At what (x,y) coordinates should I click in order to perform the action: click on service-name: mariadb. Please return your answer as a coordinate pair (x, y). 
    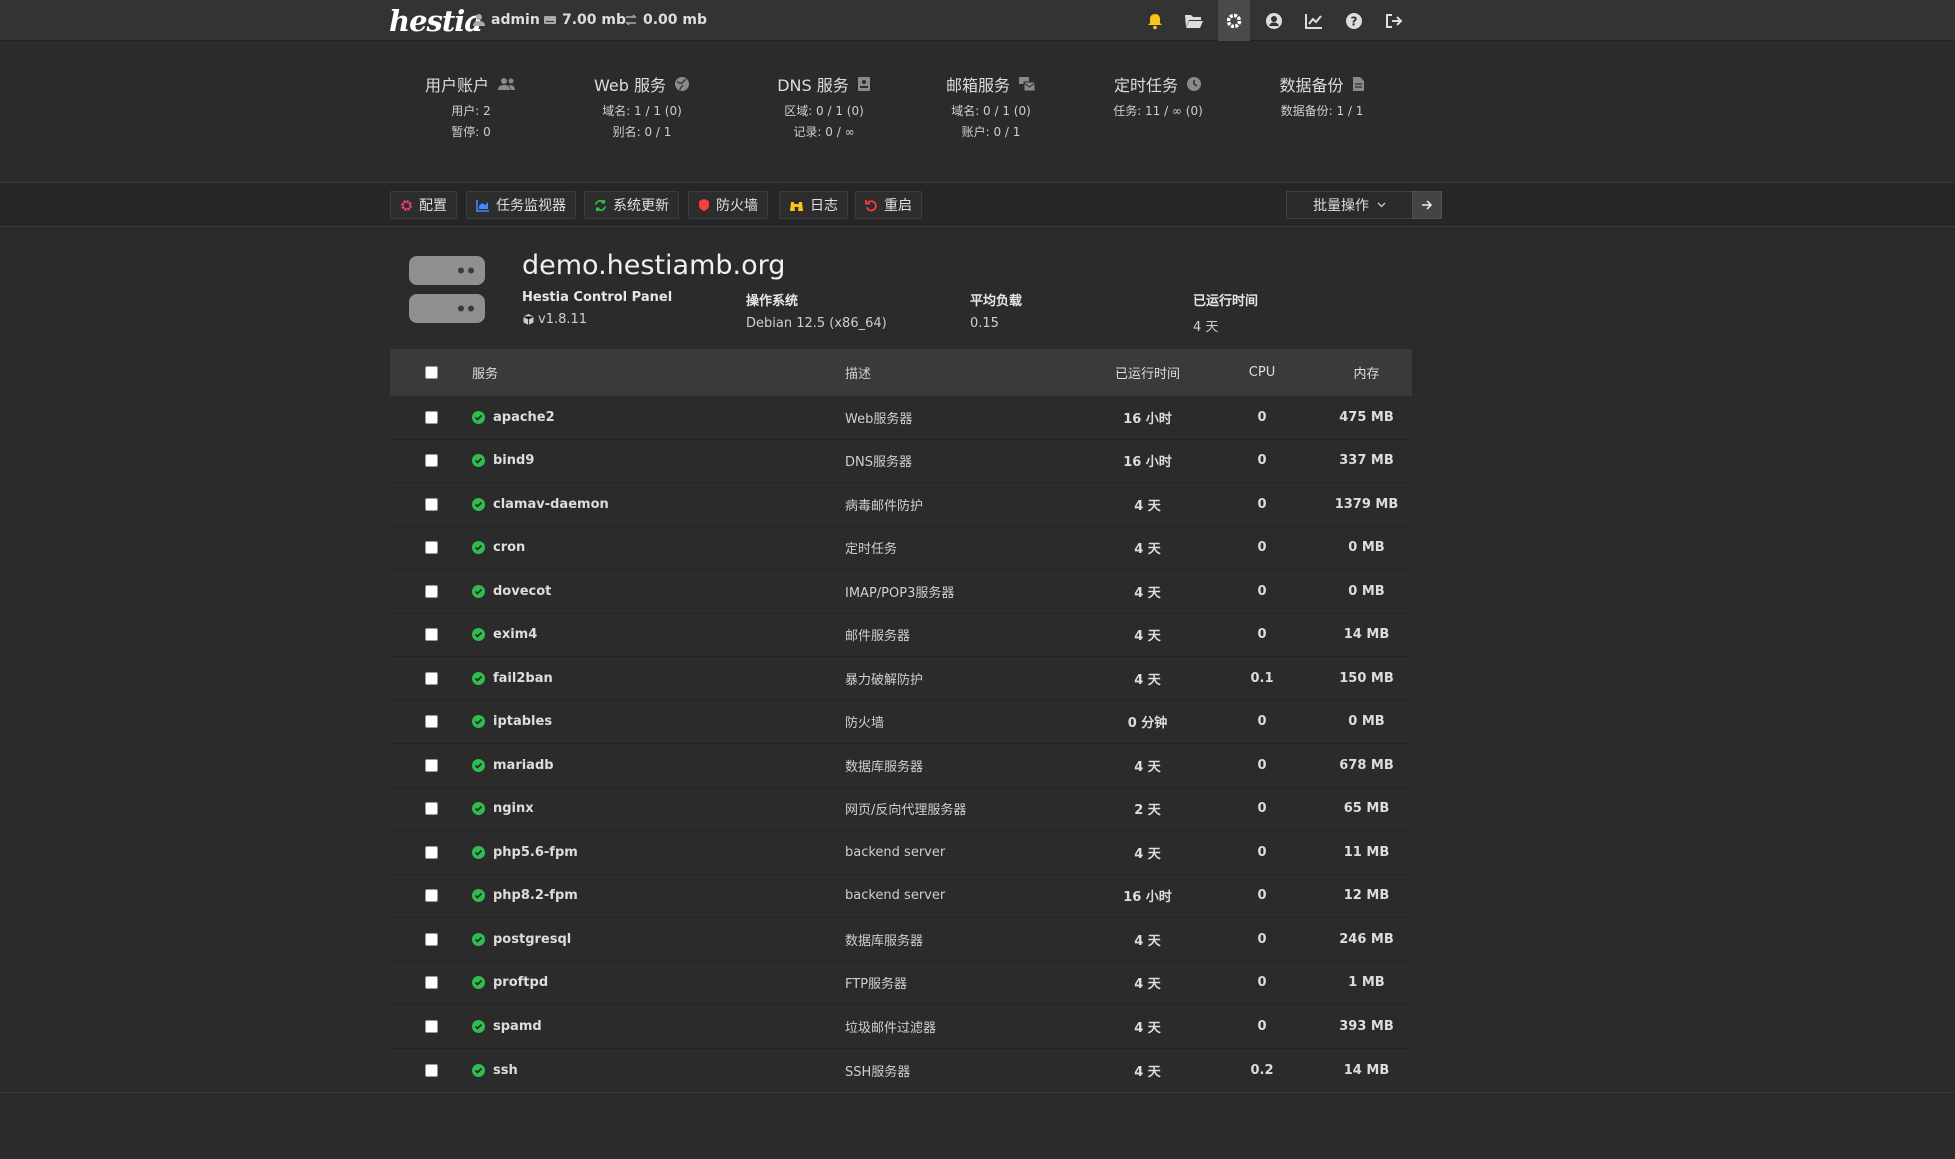
    Looking at the image, I should click on (523, 765).